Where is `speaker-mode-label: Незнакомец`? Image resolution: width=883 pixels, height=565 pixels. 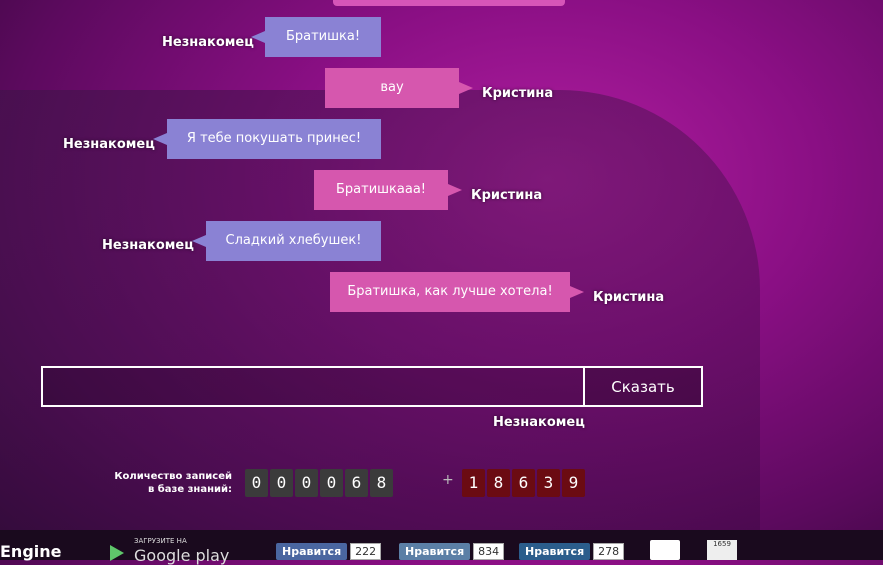 speaker-mode-label: Незнакомец is located at coordinates (539, 422).